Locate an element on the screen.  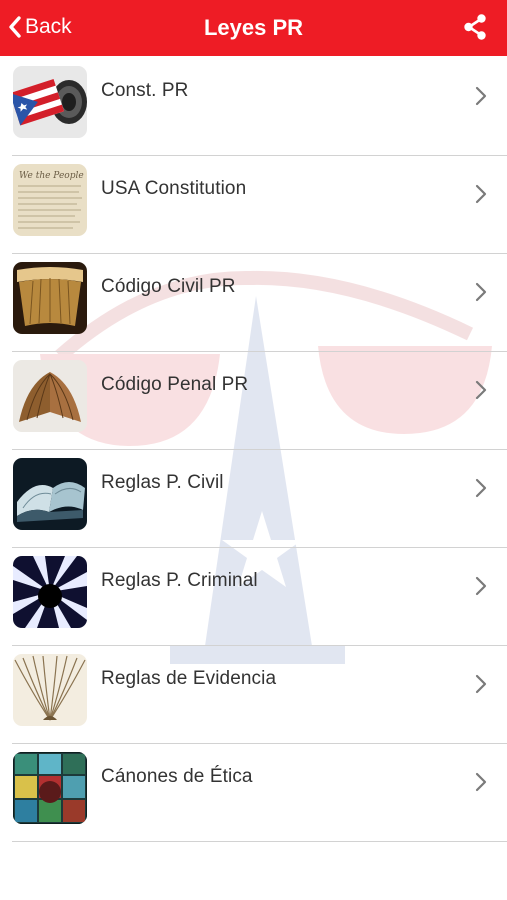
list-item-label: Reglas P. Criminal is located at coordinates (179, 580).